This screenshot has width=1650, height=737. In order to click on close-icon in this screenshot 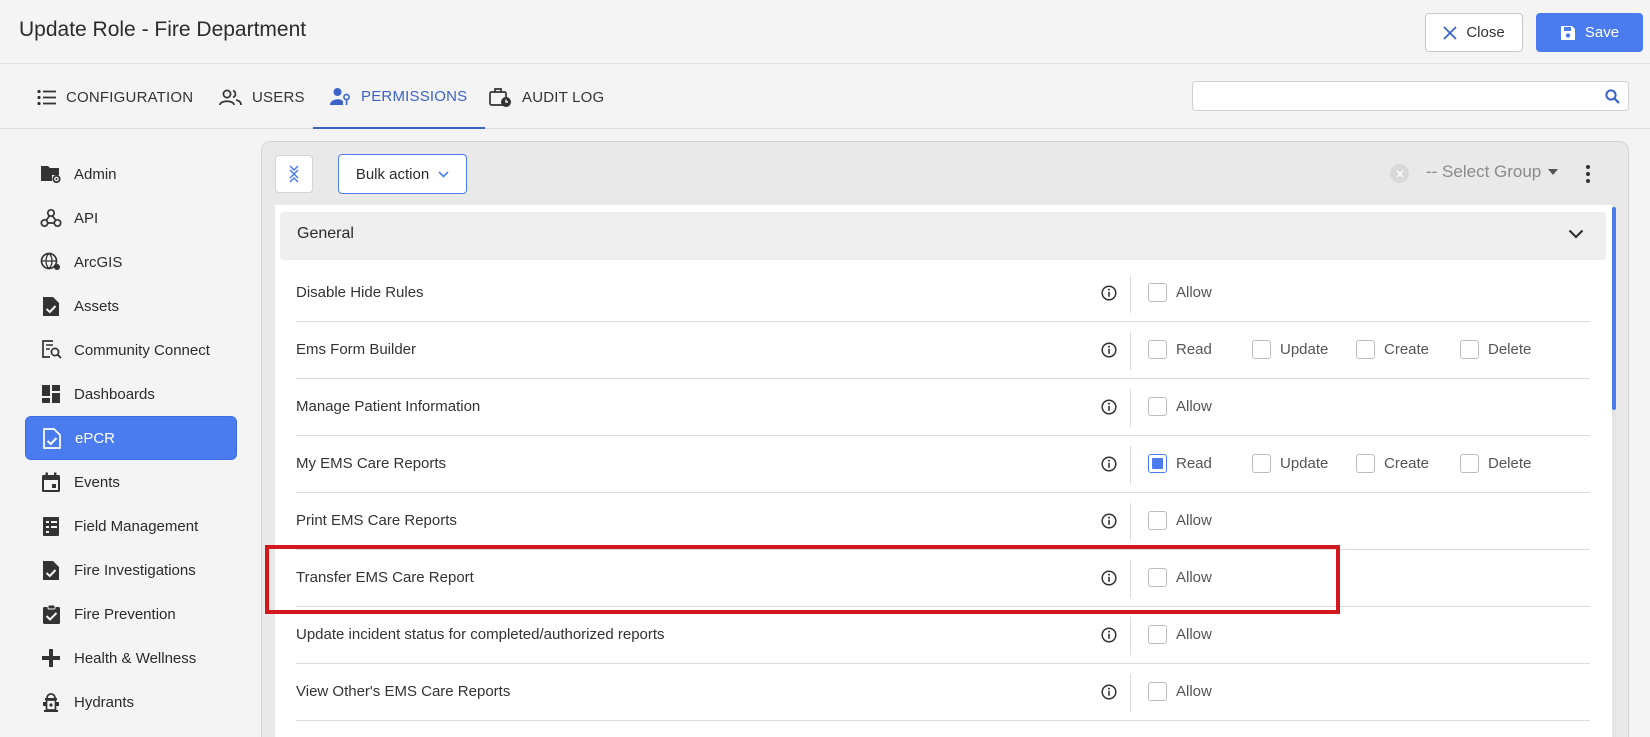, I will do `click(1399, 173)`.